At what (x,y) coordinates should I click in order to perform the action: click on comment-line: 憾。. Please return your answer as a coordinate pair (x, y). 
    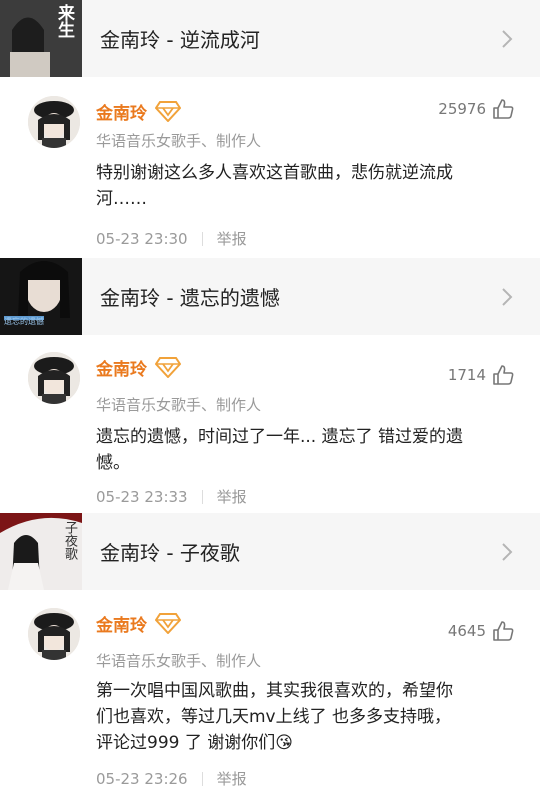
    Looking at the image, I should click on (113, 463).